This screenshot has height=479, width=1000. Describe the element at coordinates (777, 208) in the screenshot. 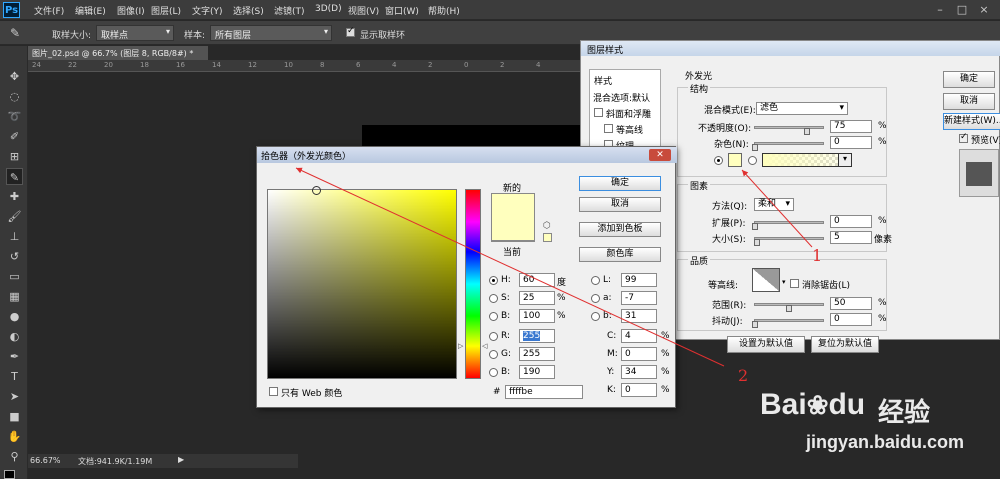

I see `arrow-to-glow-swatch` at that location.